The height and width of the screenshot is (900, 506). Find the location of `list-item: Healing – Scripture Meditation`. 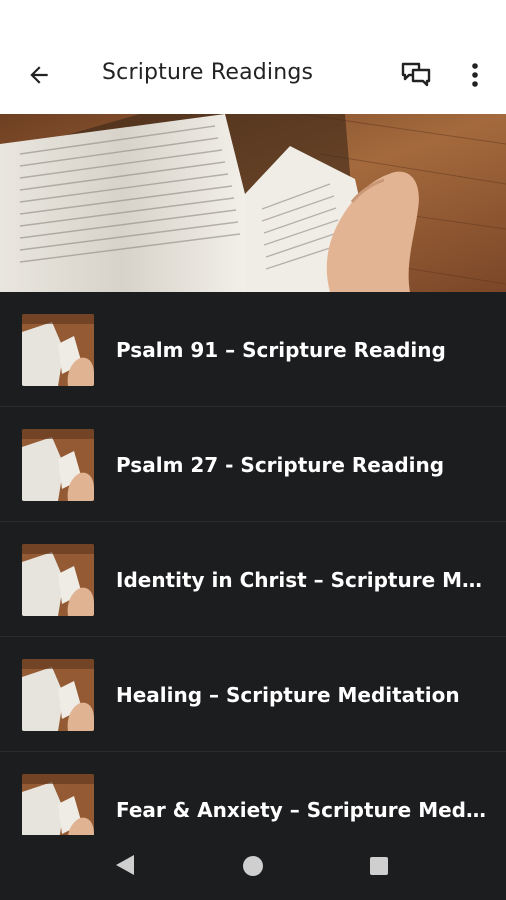

list-item: Healing – Scripture Meditation is located at coordinates (253, 694).